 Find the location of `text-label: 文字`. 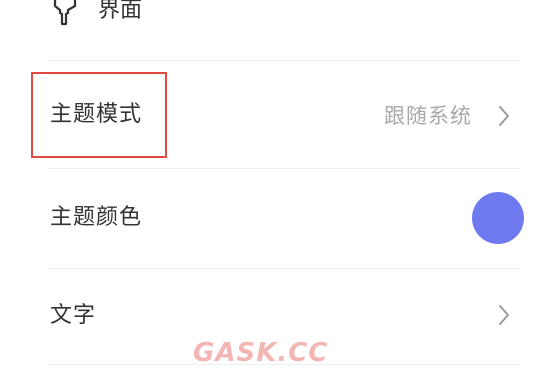

text-label: 文字 is located at coordinates (73, 315).